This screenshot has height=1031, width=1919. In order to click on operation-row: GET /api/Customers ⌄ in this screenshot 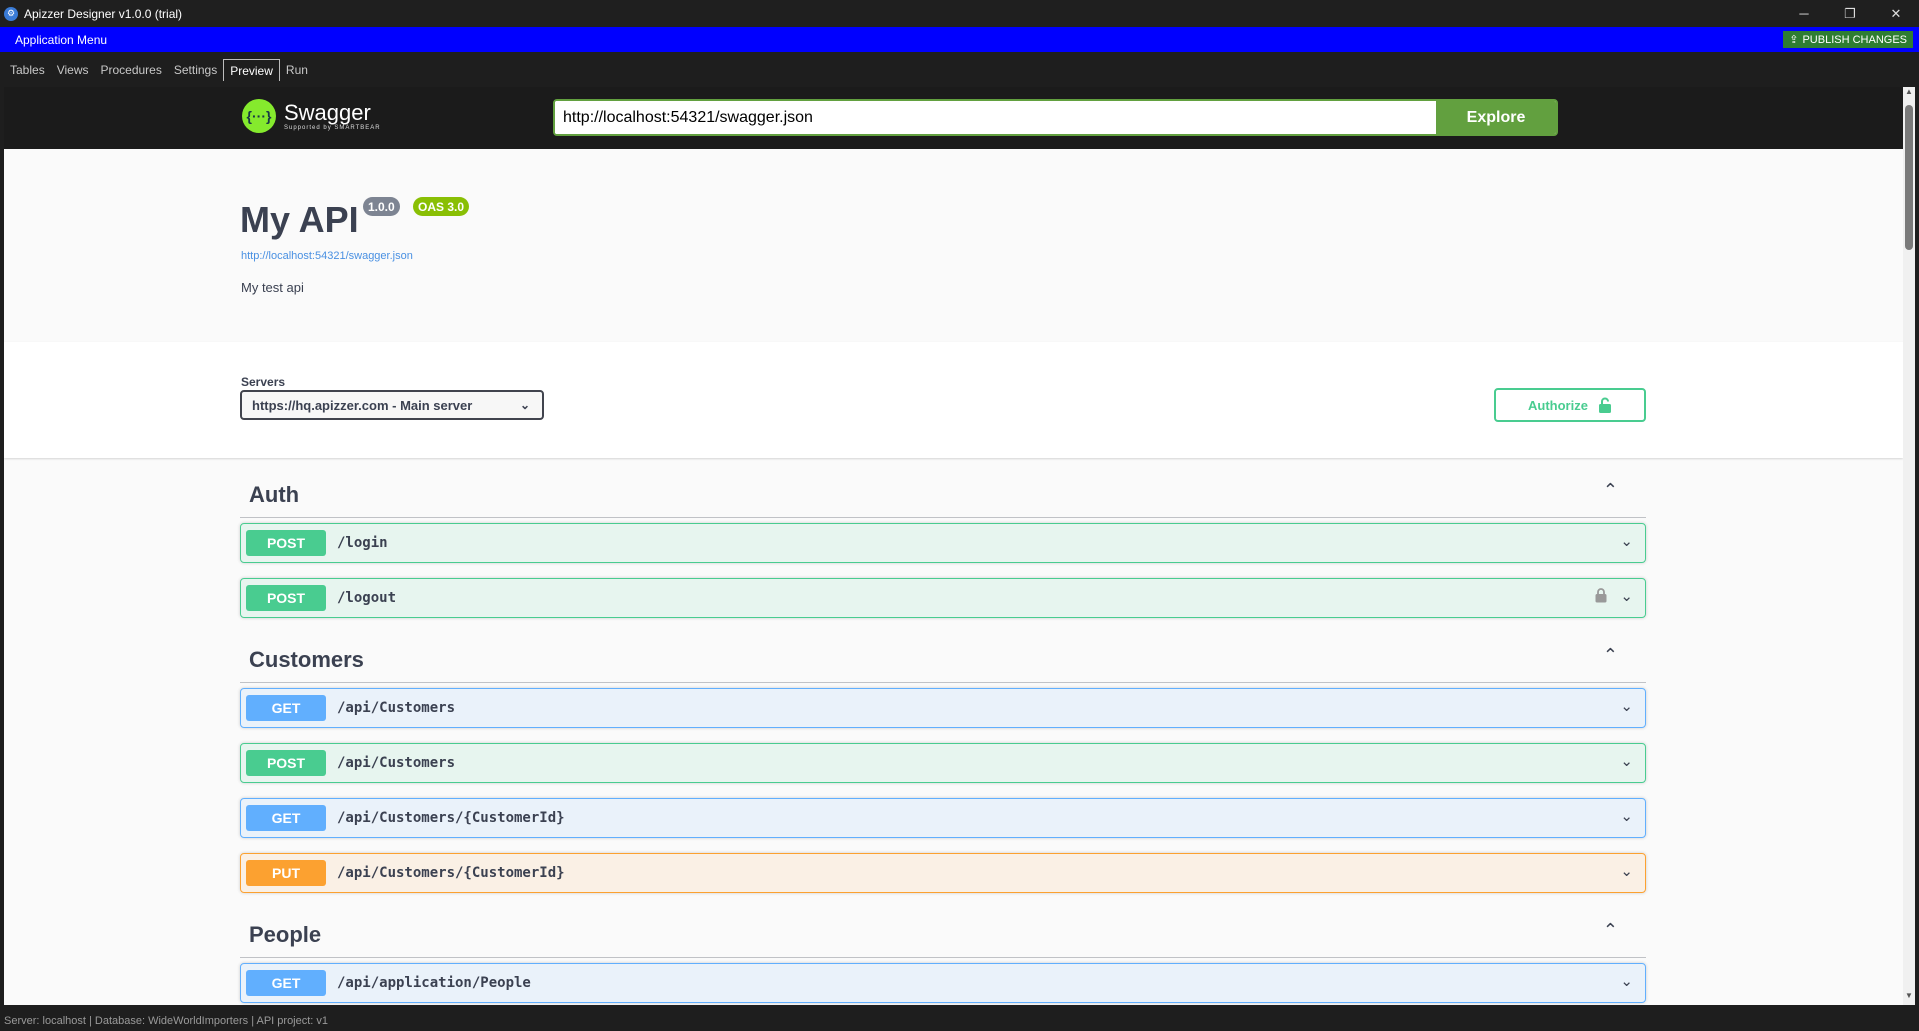, I will do `click(943, 708)`.